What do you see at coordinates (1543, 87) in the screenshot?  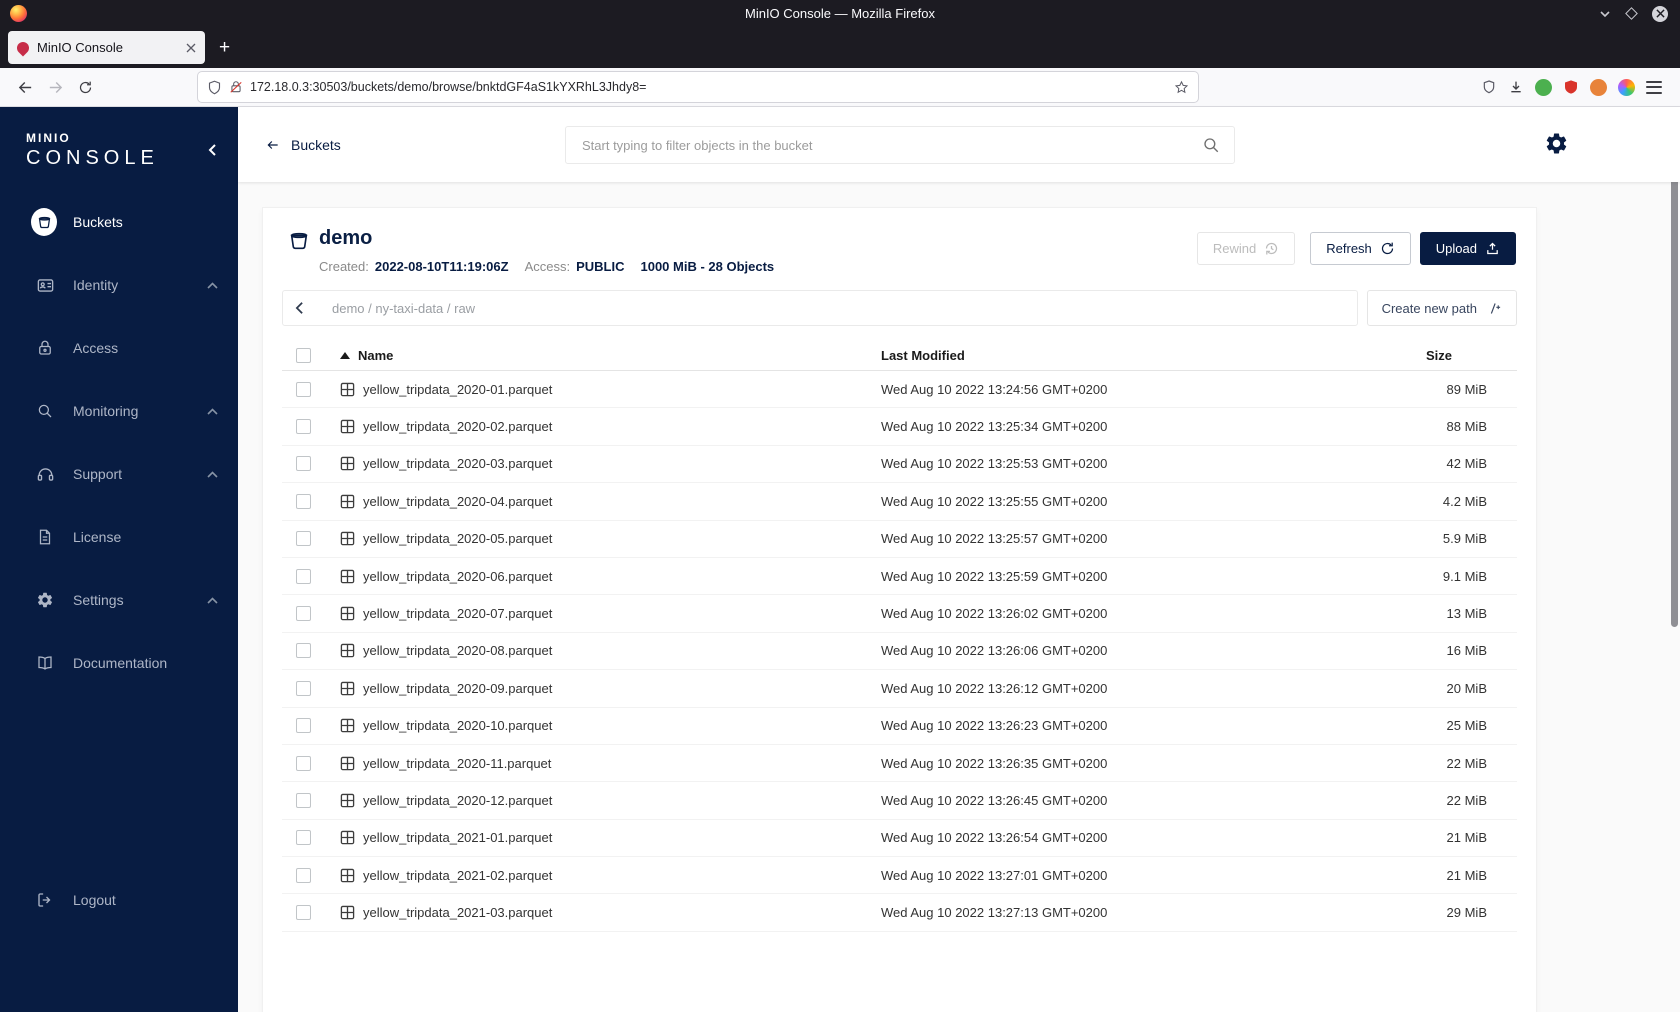 I see `extension-green-icon` at bounding box center [1543, 87].